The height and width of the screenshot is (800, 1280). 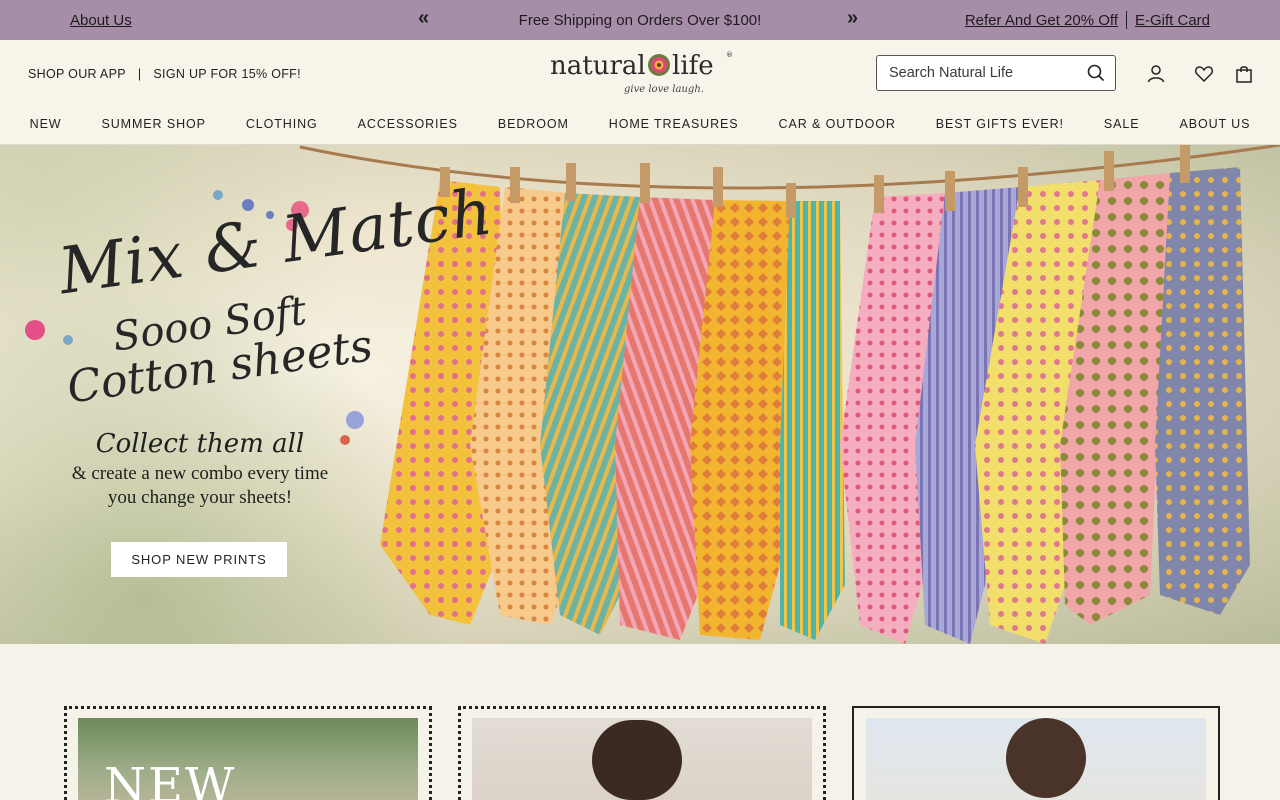 What do you see at coordinates (1244, 74) in the screenshot?
I see `shopping-bag-icon` at bounding box center [1244, 74].